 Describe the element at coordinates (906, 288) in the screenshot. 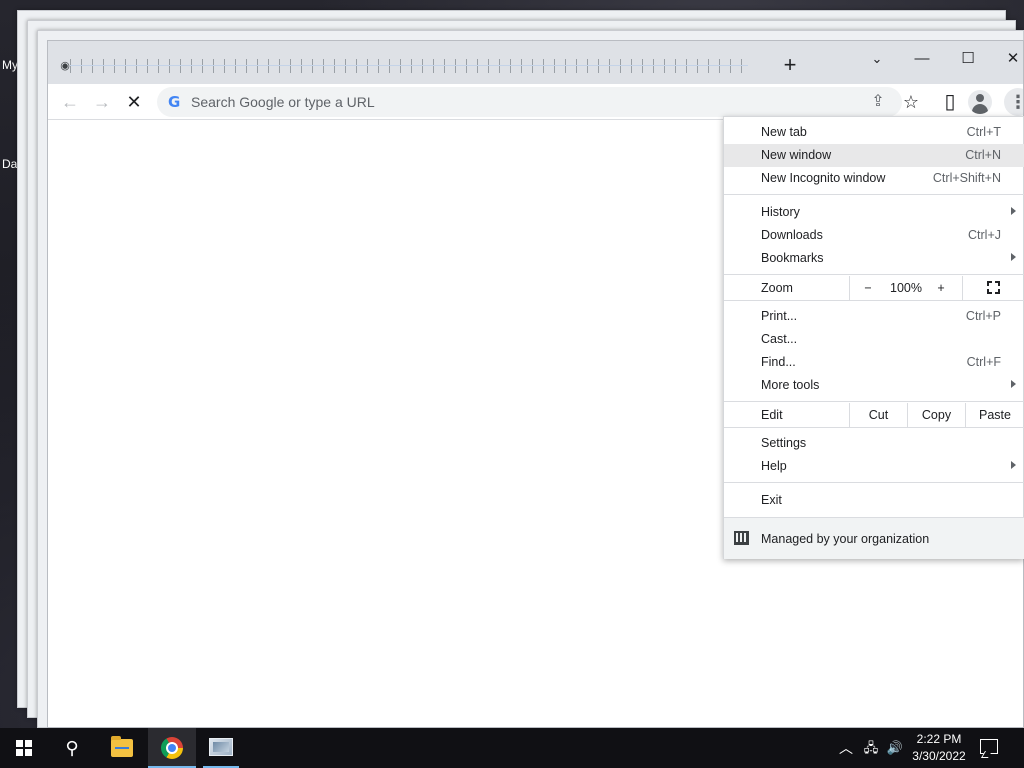

I see `zoom-level-value: 100%` at that location.